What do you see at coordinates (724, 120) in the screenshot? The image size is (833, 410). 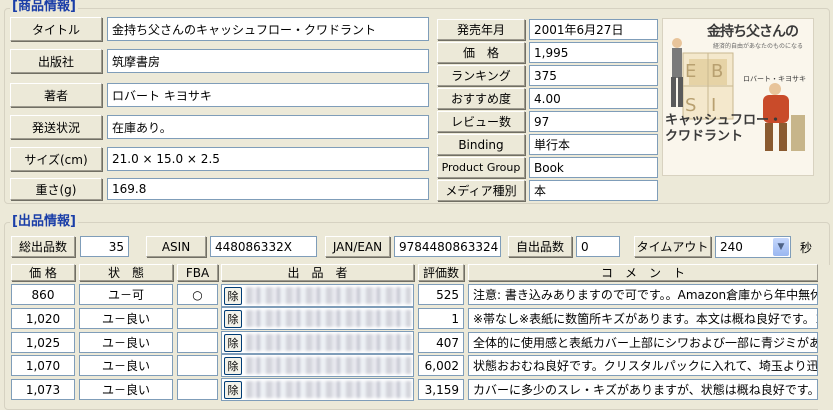 I see `cover-title-bottom-line-1: キャッシュフロー・` at bounding box center [724, 120].